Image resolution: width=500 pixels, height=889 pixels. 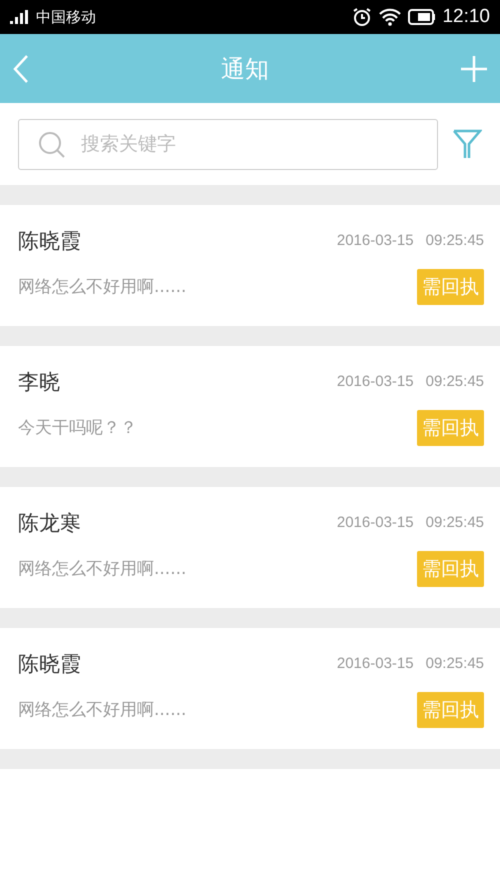 I want to click on carrier-name: 中国移动, so click(x=66, y=17).